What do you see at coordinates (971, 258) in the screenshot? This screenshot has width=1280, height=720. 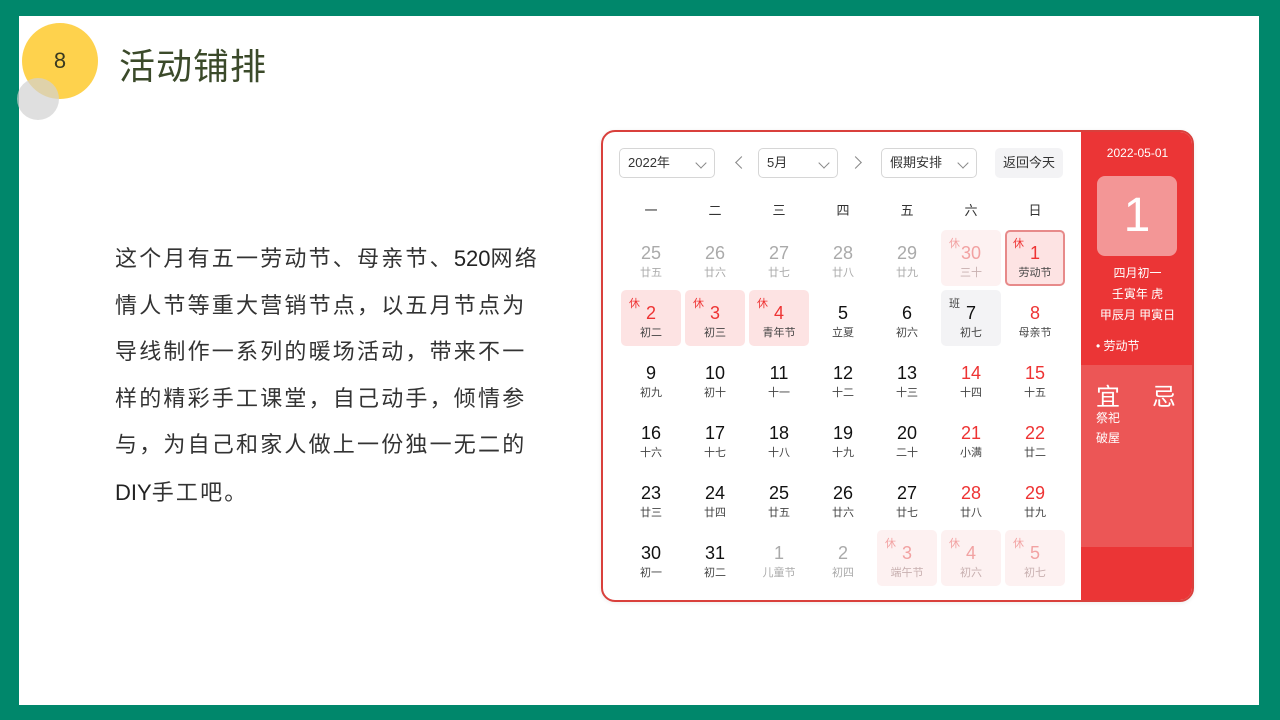 I see `calendar-day-cell: 休 30 三十` at bounding box center [971, 258].